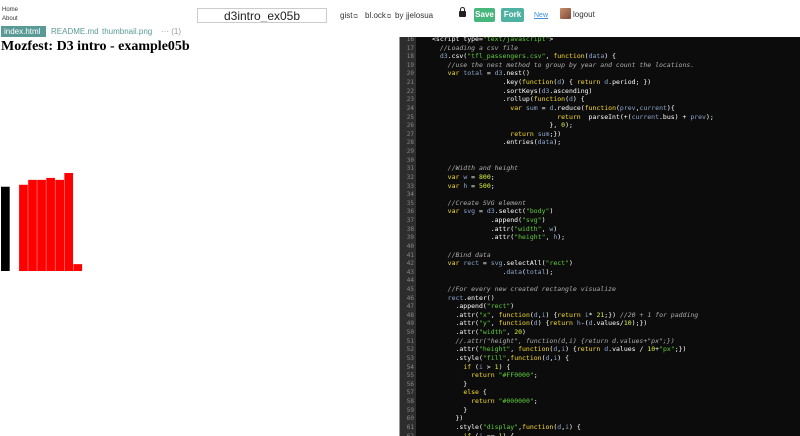  I want to click on tab-readme: README.md, so click(75, 31).